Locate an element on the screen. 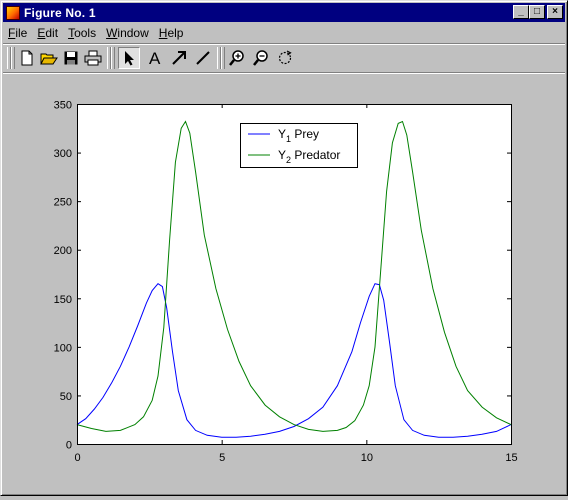  window-title: Figure No. 1 is located at coordinates (60, 12).